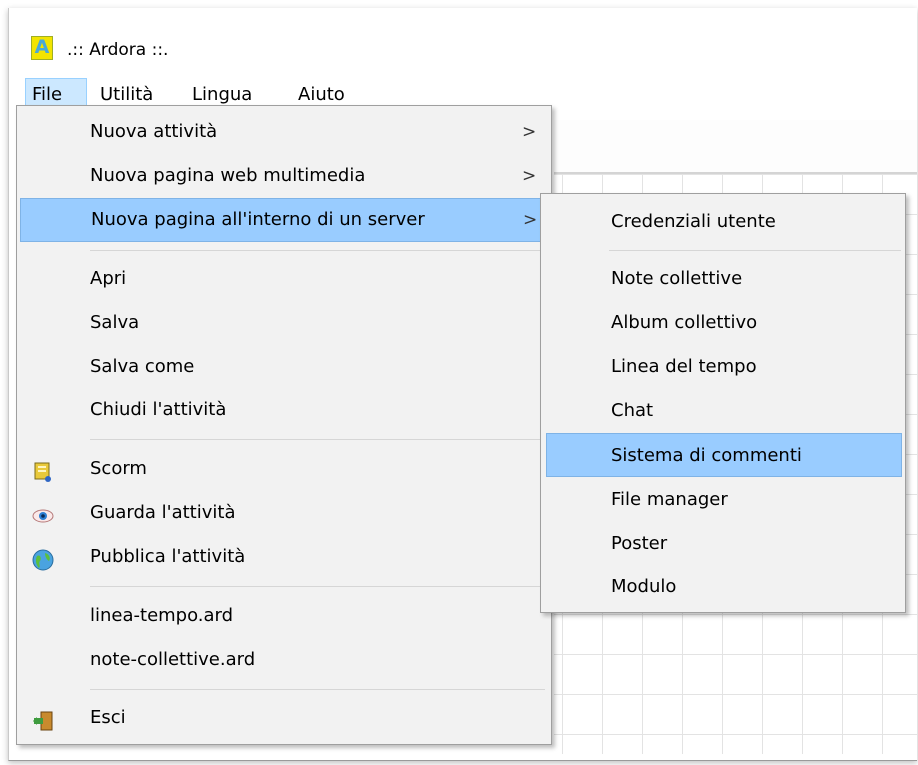 This screenshot has width=918, height=765. Describe the element at coordinates (284, 176) in the screenshot. I see `menu-item-nuova-pagina-web: Nuova pagina web multimedia >` at that location.